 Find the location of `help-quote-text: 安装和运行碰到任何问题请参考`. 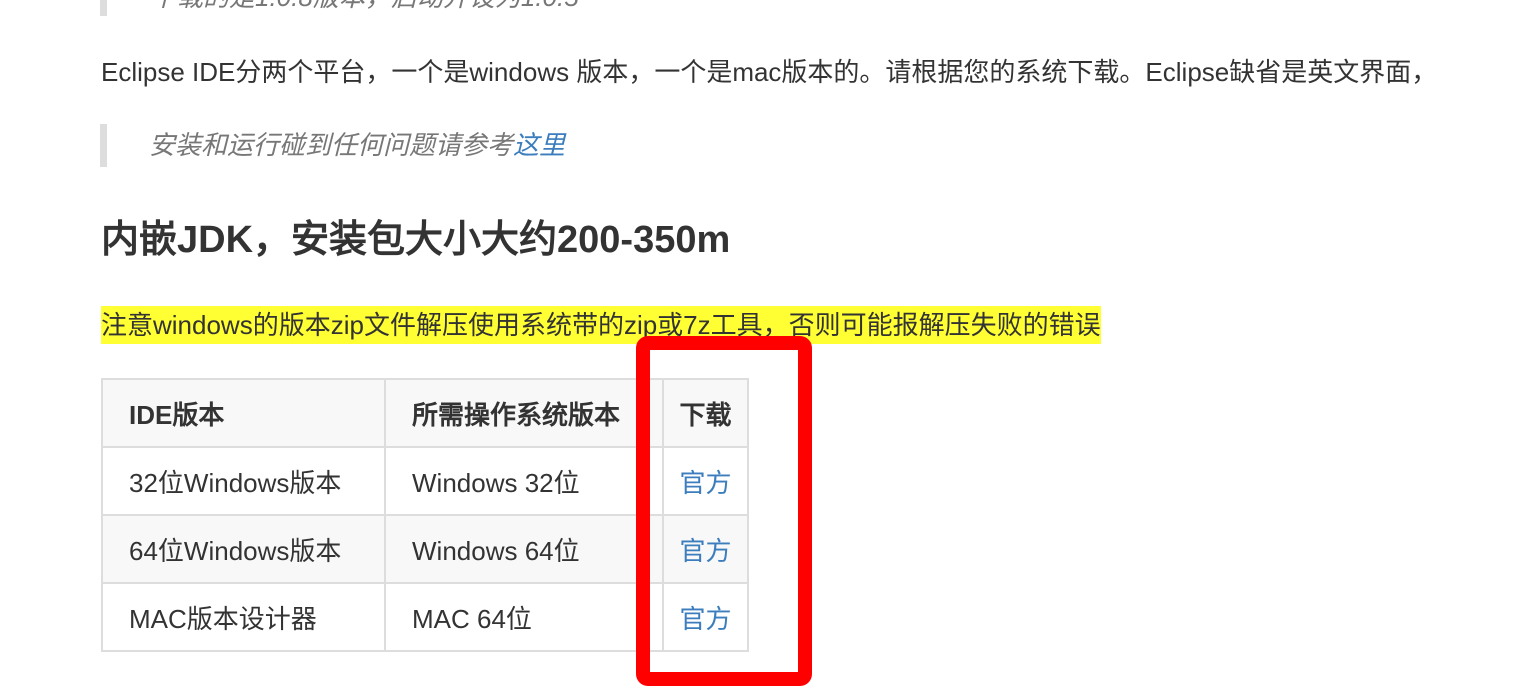

help-quote-text: 安装和运行碰到任何问题请参考 is located at coordinates (331, 145).